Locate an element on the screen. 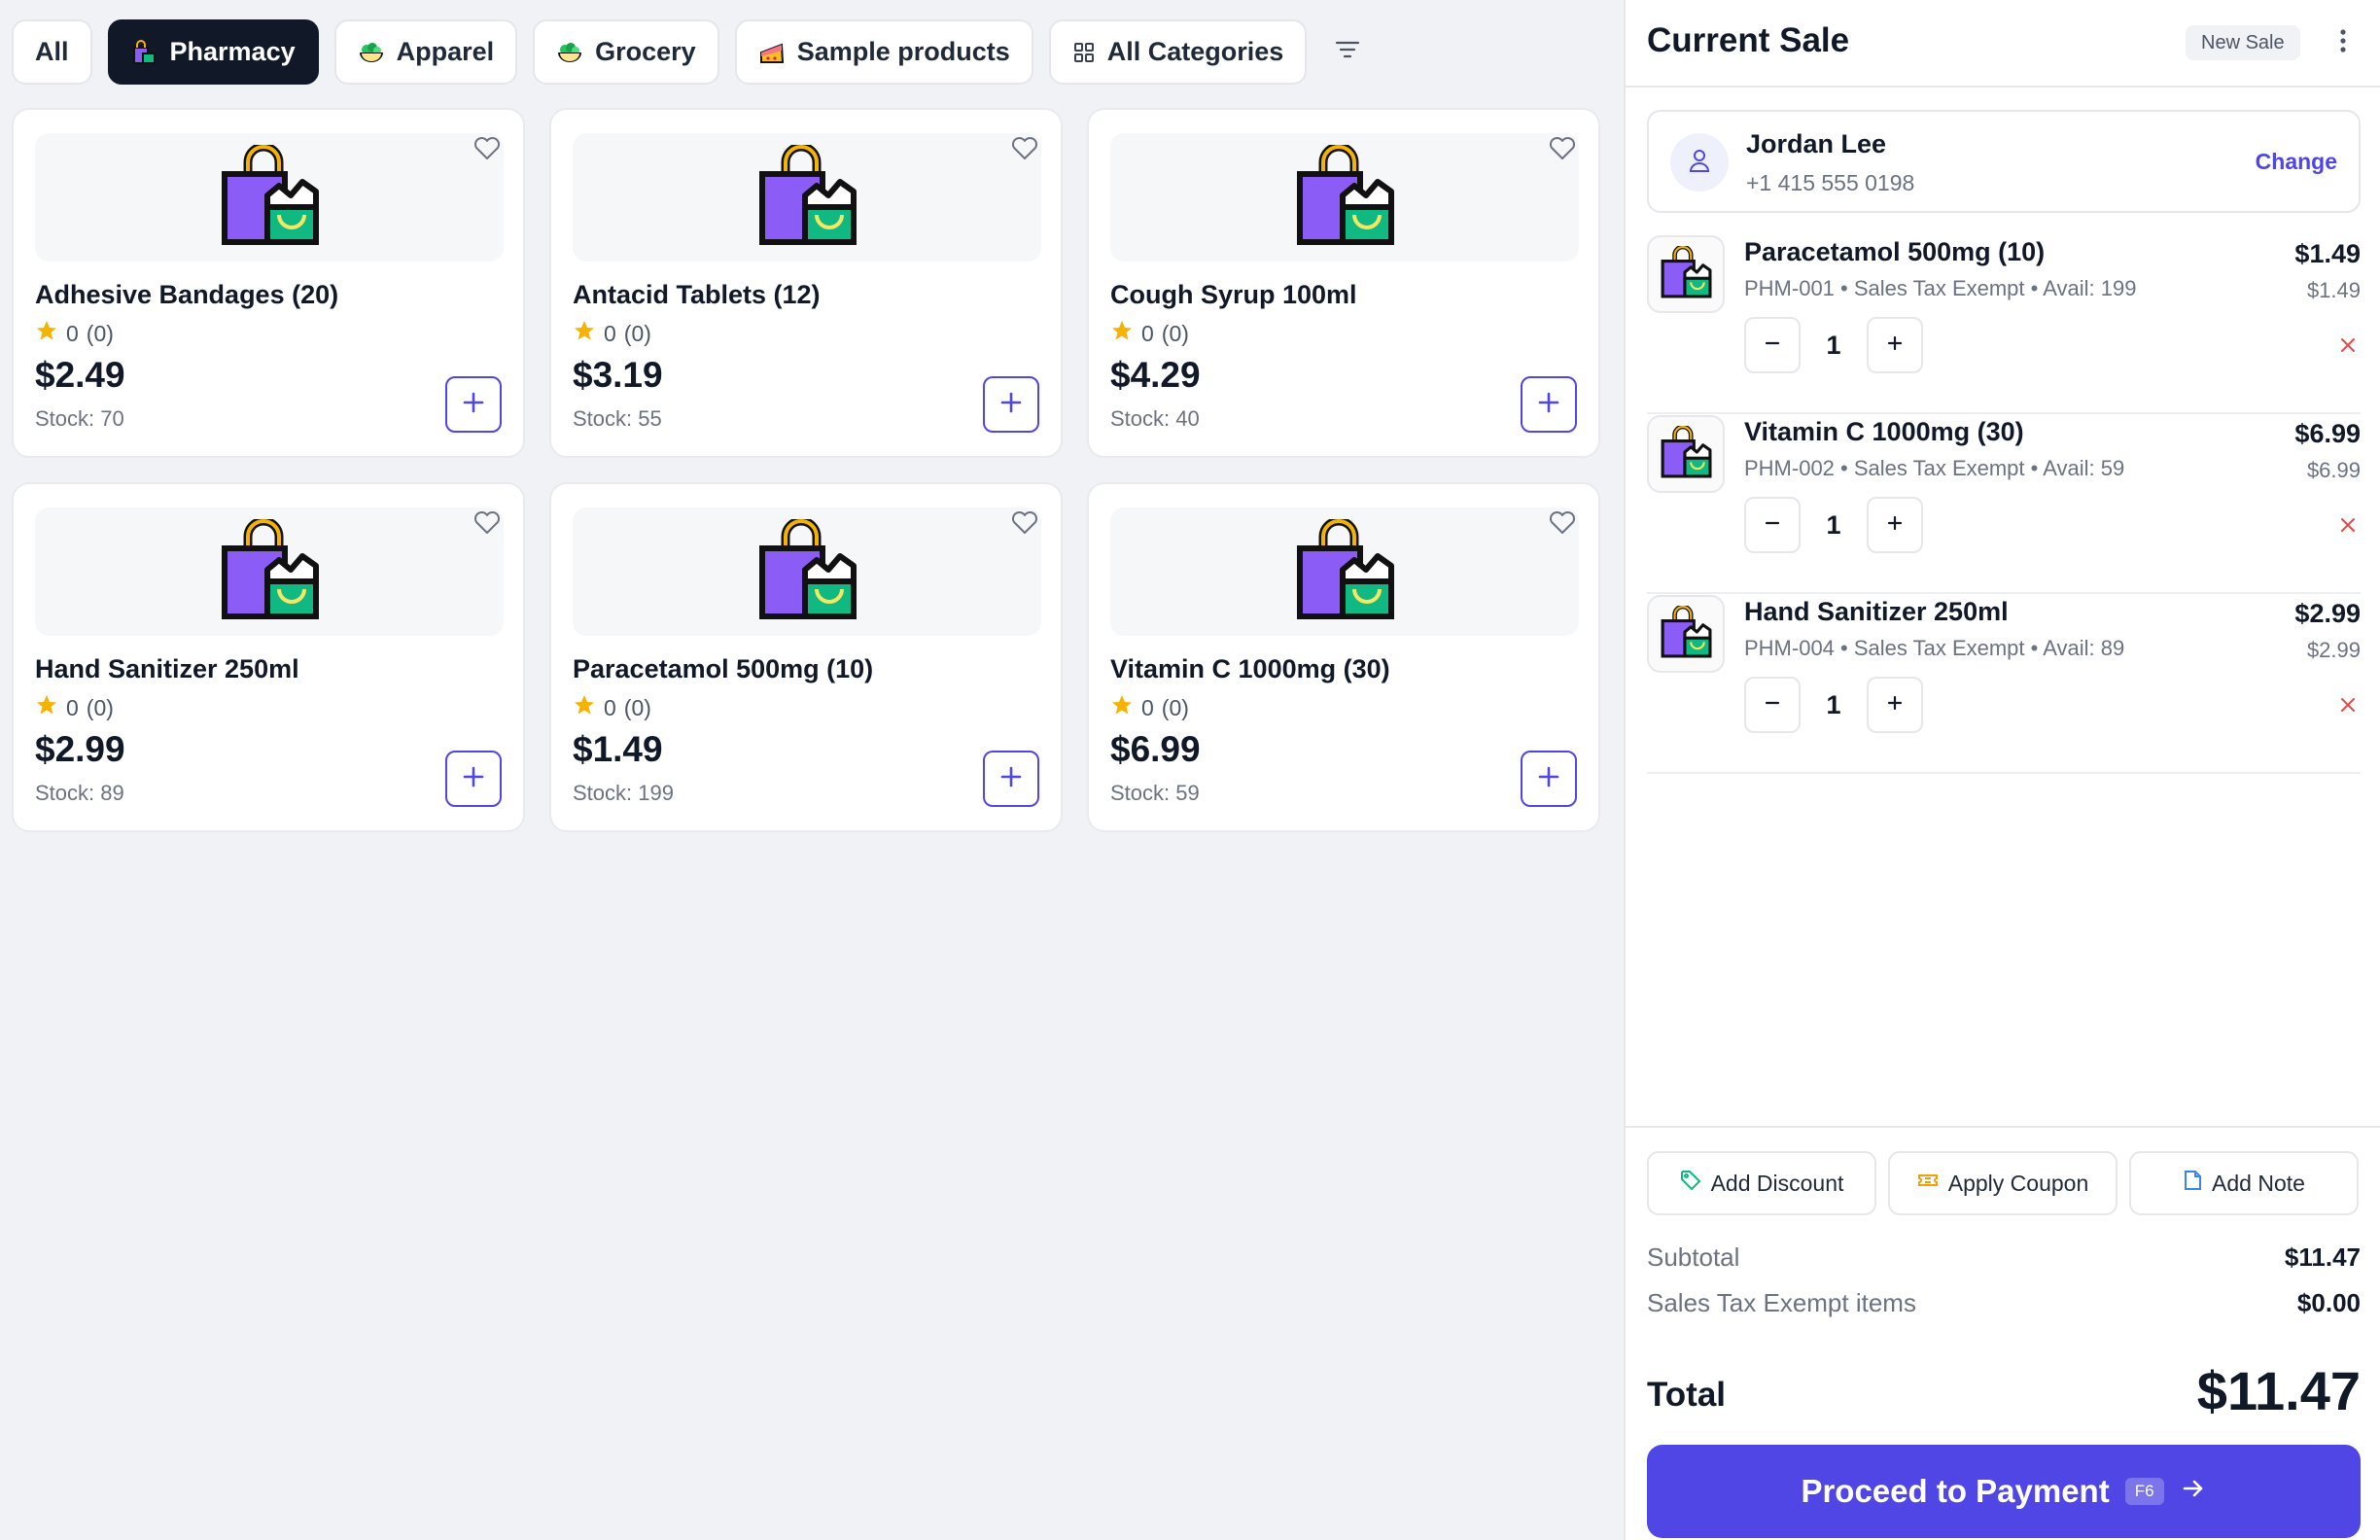 The image size is (2380, 1540). filter-button is located at coordinates (1347, 52).